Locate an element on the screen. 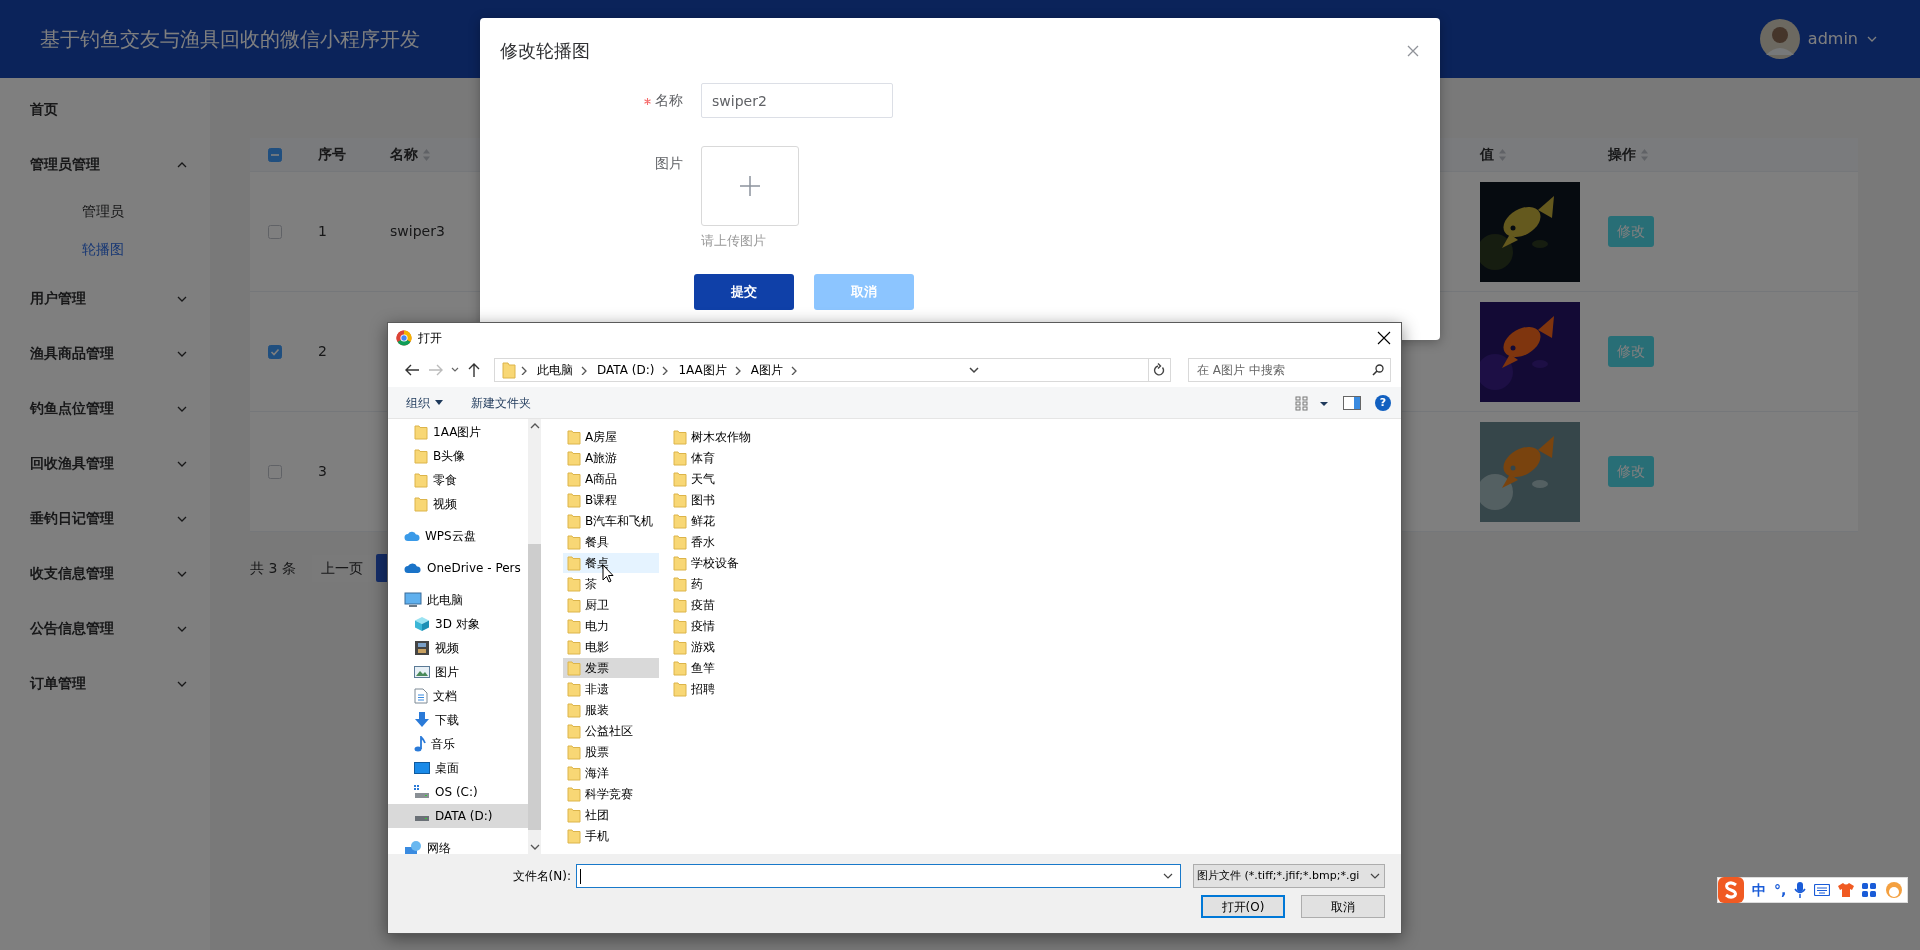 Image resolution: width=1920 pixels, height=950 pixels. folder-item: 社团 is located at coordinates (611, 815).